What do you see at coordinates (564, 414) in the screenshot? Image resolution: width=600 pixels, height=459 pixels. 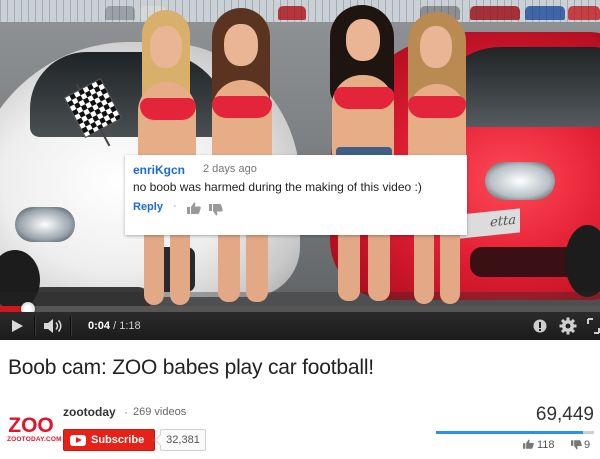 I see `view-count: 69,449` at bounding box center [564, 414].